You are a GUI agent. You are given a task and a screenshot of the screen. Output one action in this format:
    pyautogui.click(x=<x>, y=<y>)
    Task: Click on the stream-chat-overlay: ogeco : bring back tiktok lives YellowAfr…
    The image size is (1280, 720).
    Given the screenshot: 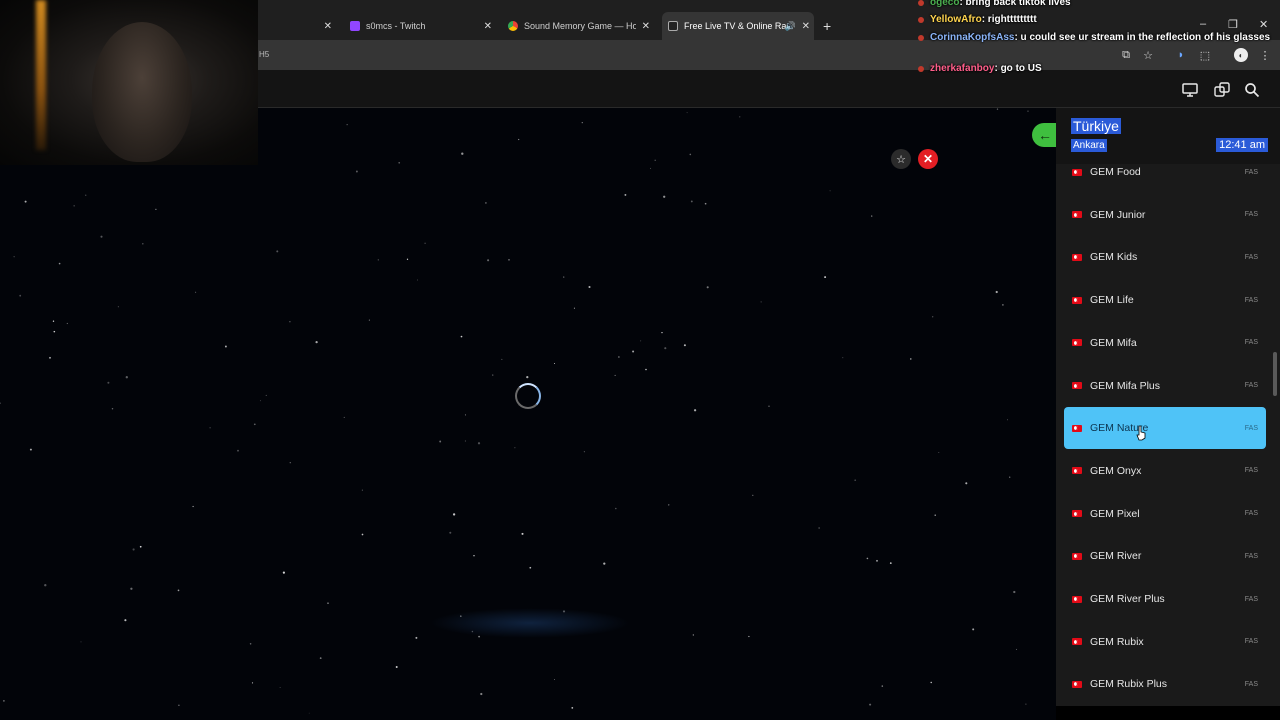 What is the action you would take?
    pyautogui.click(x=1094, y=39)
    